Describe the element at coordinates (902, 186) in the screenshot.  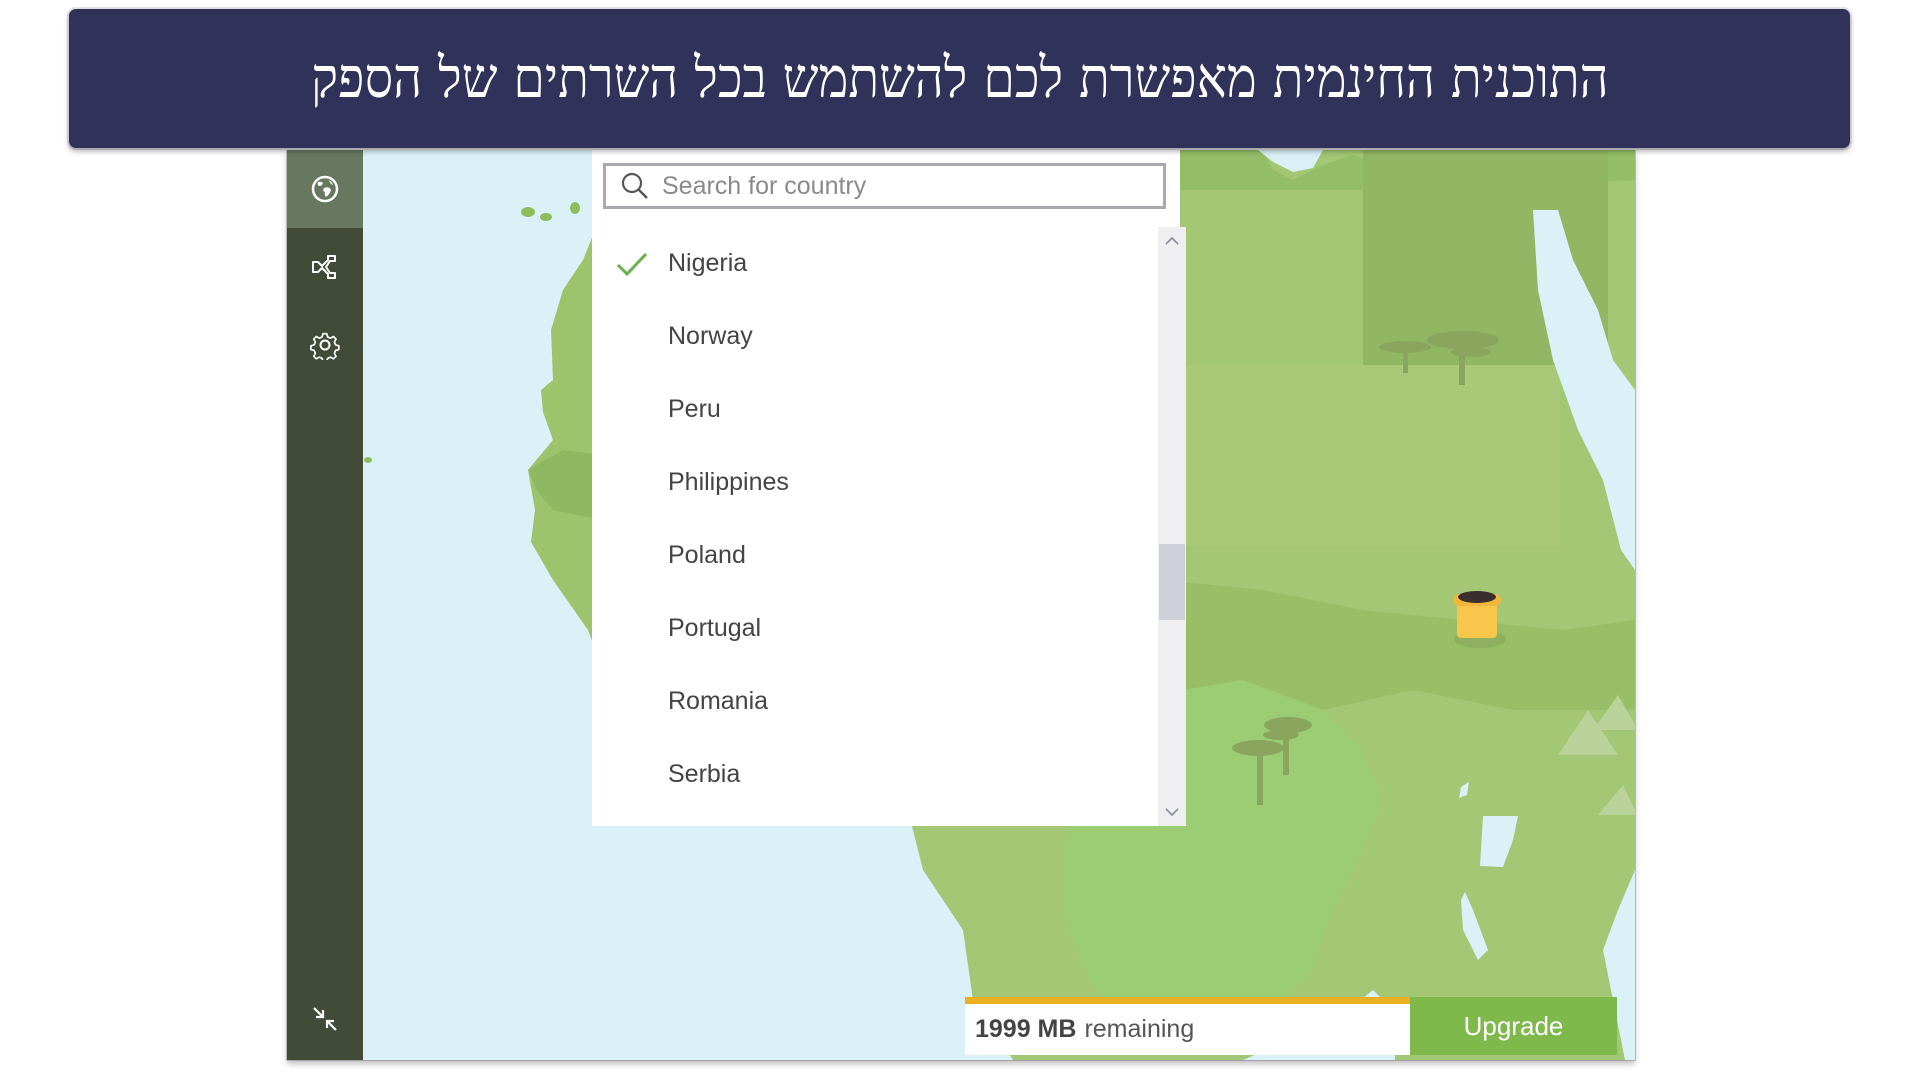
I see `search-input` at that location.